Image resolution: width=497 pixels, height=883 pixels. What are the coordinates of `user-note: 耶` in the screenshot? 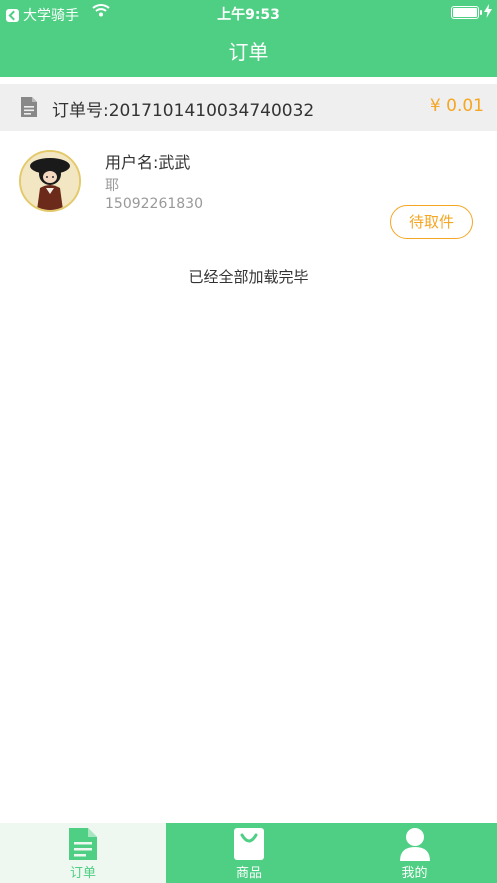 It's located at (112, 186).